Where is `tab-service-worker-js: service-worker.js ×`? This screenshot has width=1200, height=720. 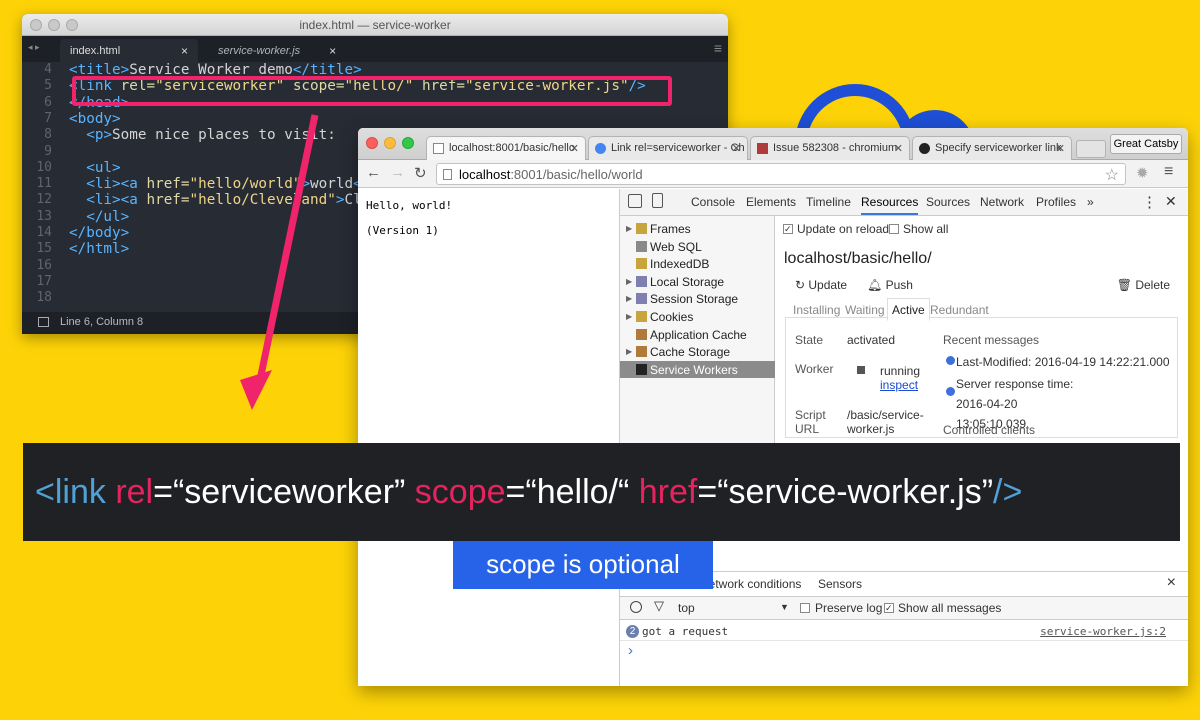 tab-service-worker-js: service-worker.js × is located at coordinates (277, 50).